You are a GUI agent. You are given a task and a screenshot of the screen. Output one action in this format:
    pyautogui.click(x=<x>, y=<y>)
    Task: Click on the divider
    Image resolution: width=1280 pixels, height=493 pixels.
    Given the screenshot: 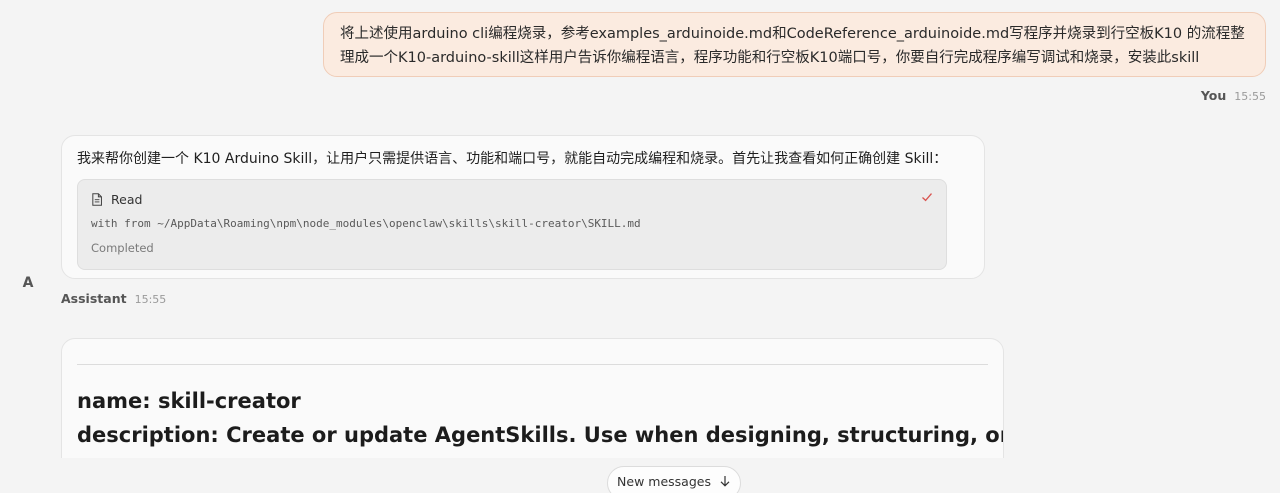 What is the action you would take?
    pyautogui.click(x=532, y=364)
    